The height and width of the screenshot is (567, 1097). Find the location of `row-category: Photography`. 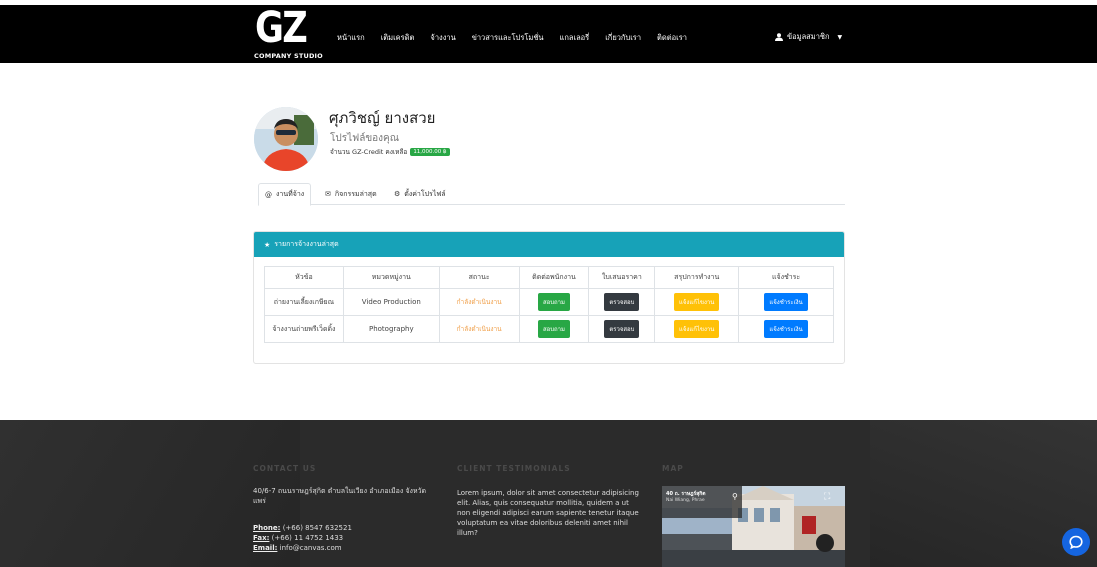

row-category: Photography is located at coordinates (391, 329).